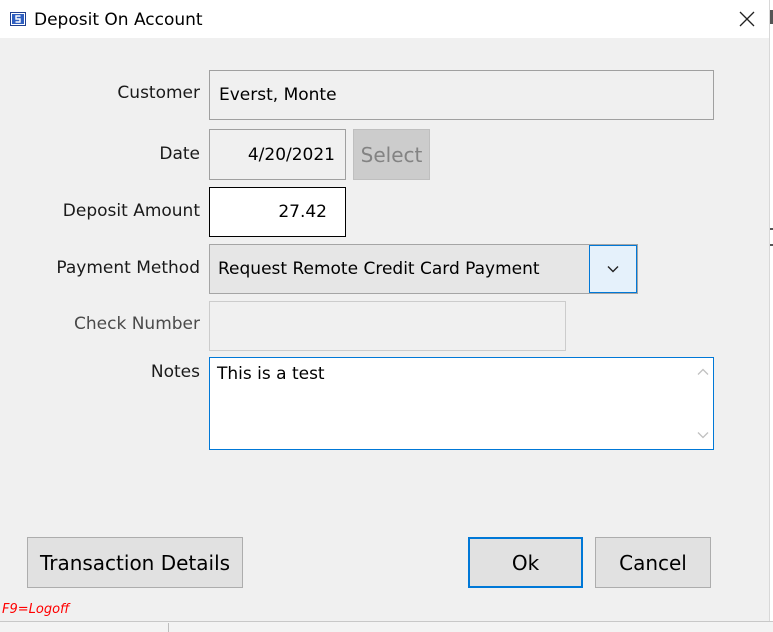  Describe the element at coordinates (703, 435) in the screenshot. I see `scroll-down-icon` at that location.